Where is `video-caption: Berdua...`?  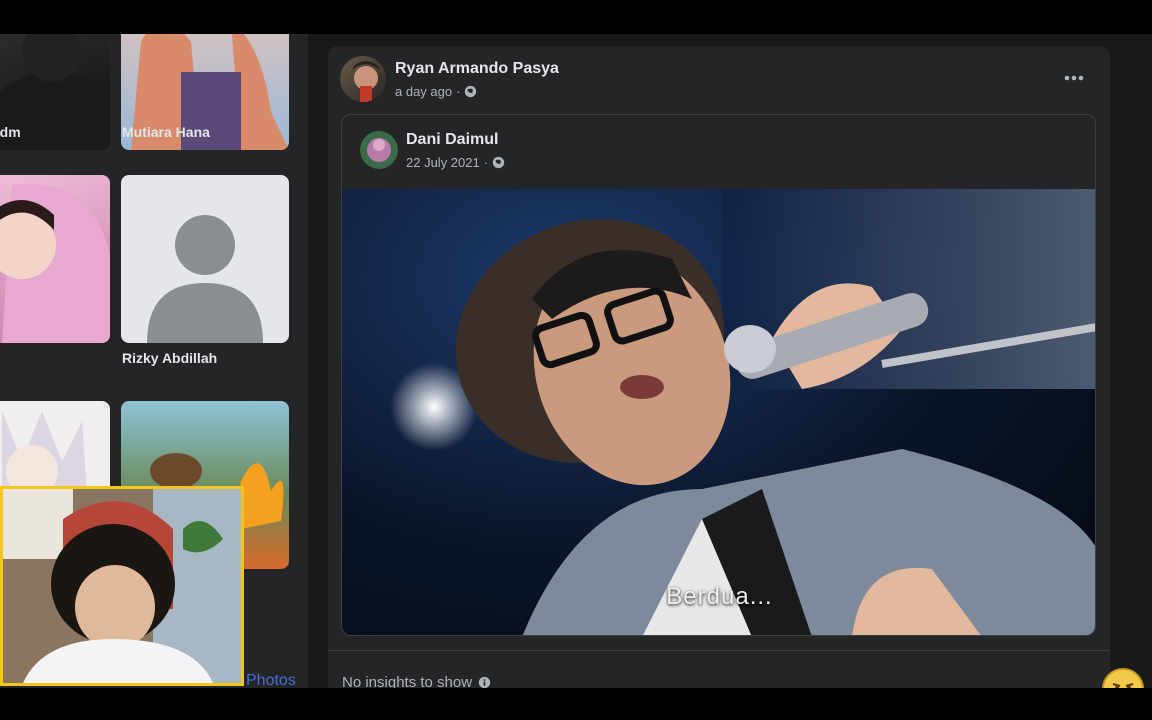
video-caption: Berdua... is located at coordinates (719, 596).